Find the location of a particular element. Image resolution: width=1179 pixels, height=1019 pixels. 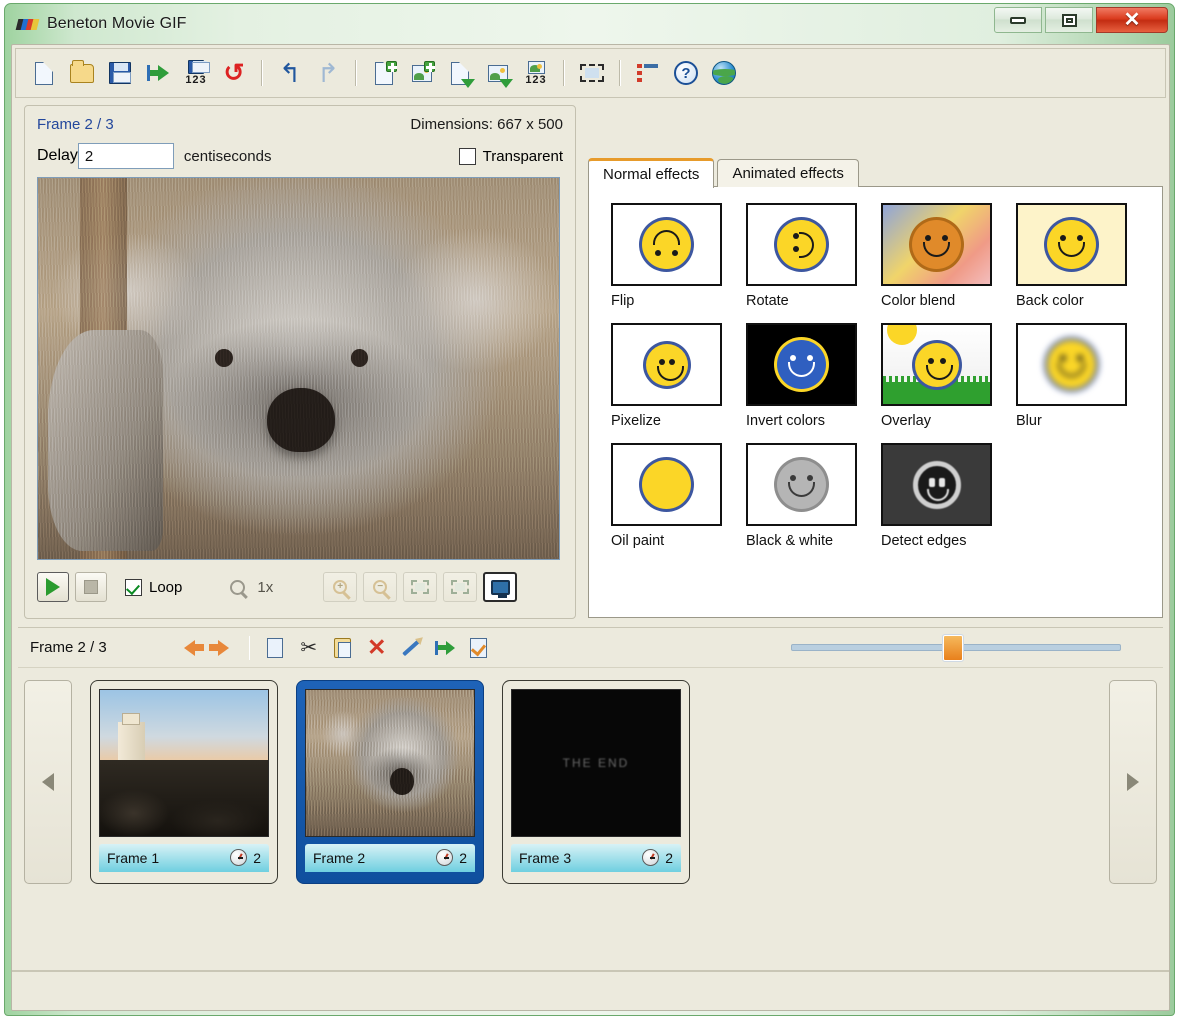

effect-thumb-rotate is located at coordinates (801, 244).